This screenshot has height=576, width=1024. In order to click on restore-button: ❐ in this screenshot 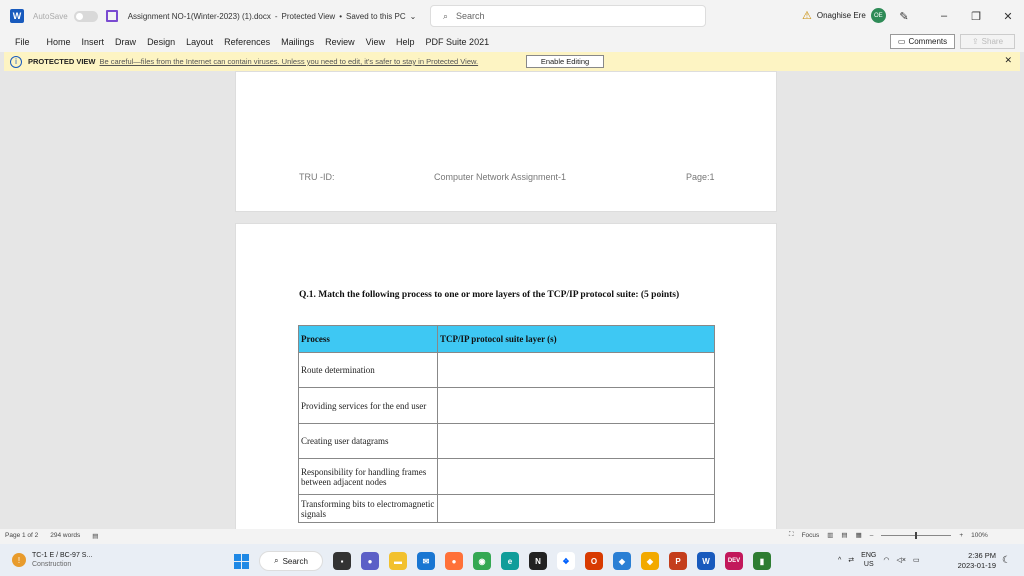, I will do `click(976, 16)`.